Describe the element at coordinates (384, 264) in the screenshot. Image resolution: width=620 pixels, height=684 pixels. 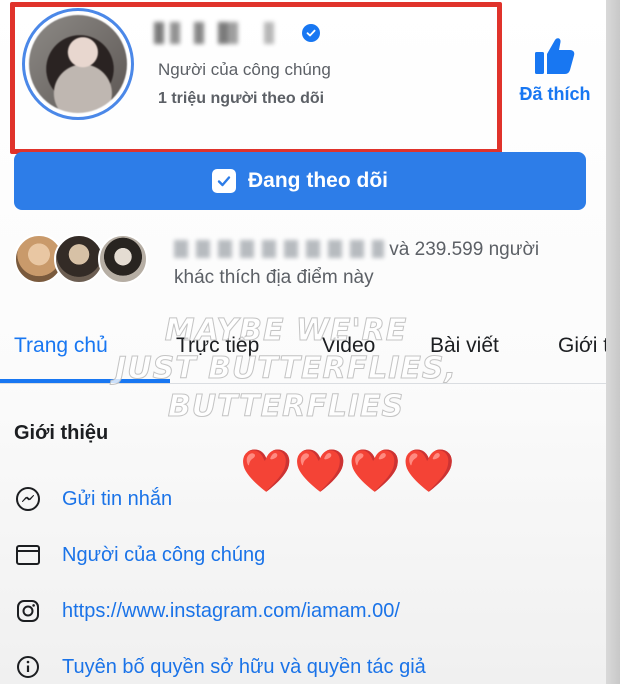
I see `friends-like-text: và 239.599 người khác thích địa điểm này` at that location.